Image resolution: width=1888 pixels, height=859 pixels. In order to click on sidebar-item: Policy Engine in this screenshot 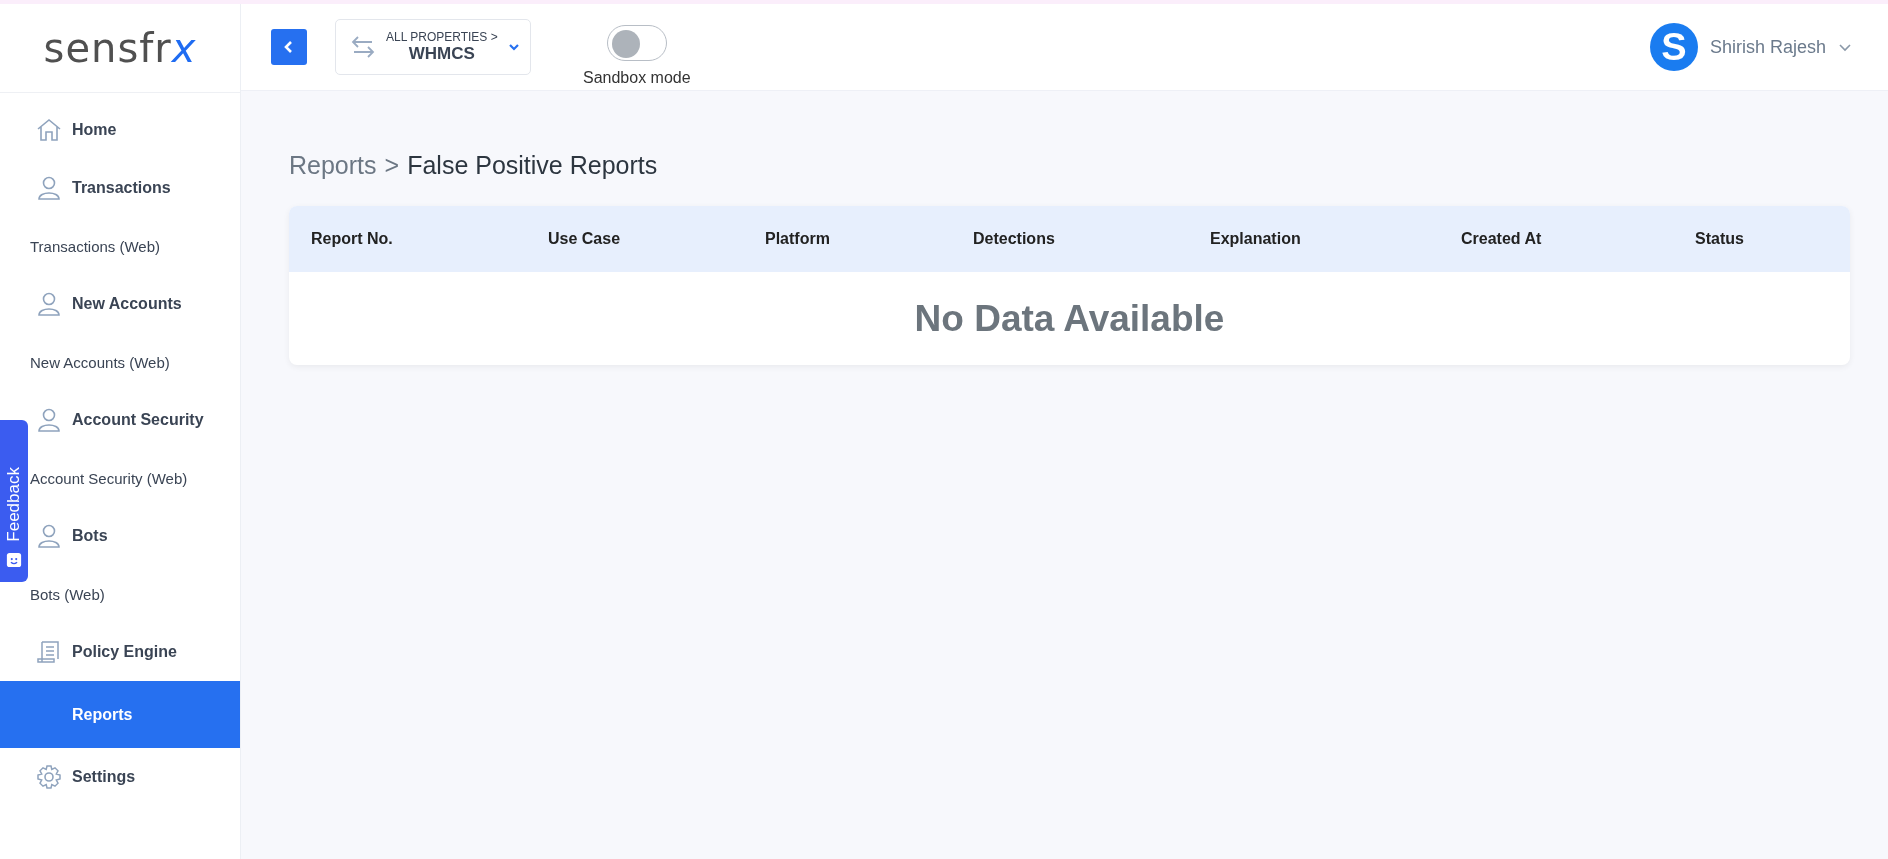, I will do `click(134, 652)`.